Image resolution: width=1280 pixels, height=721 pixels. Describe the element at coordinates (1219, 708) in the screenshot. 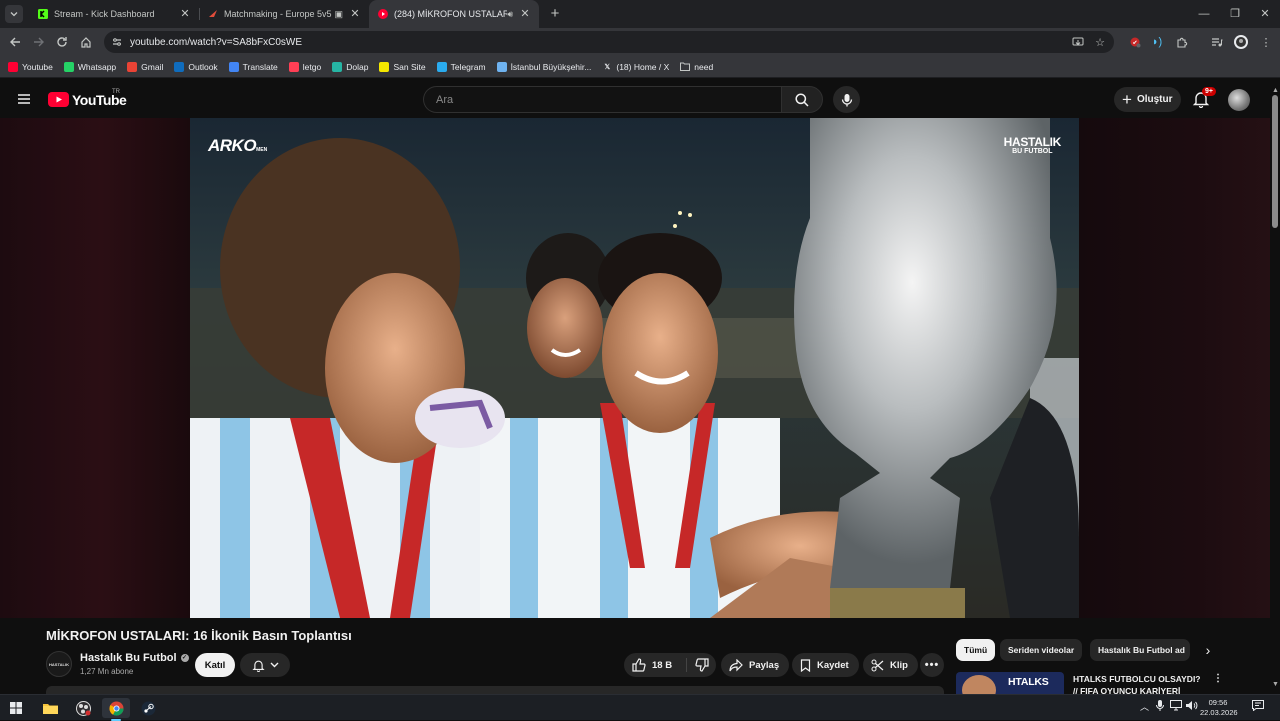

I see `system-clock: 09:56 22.03.2026` at that location.